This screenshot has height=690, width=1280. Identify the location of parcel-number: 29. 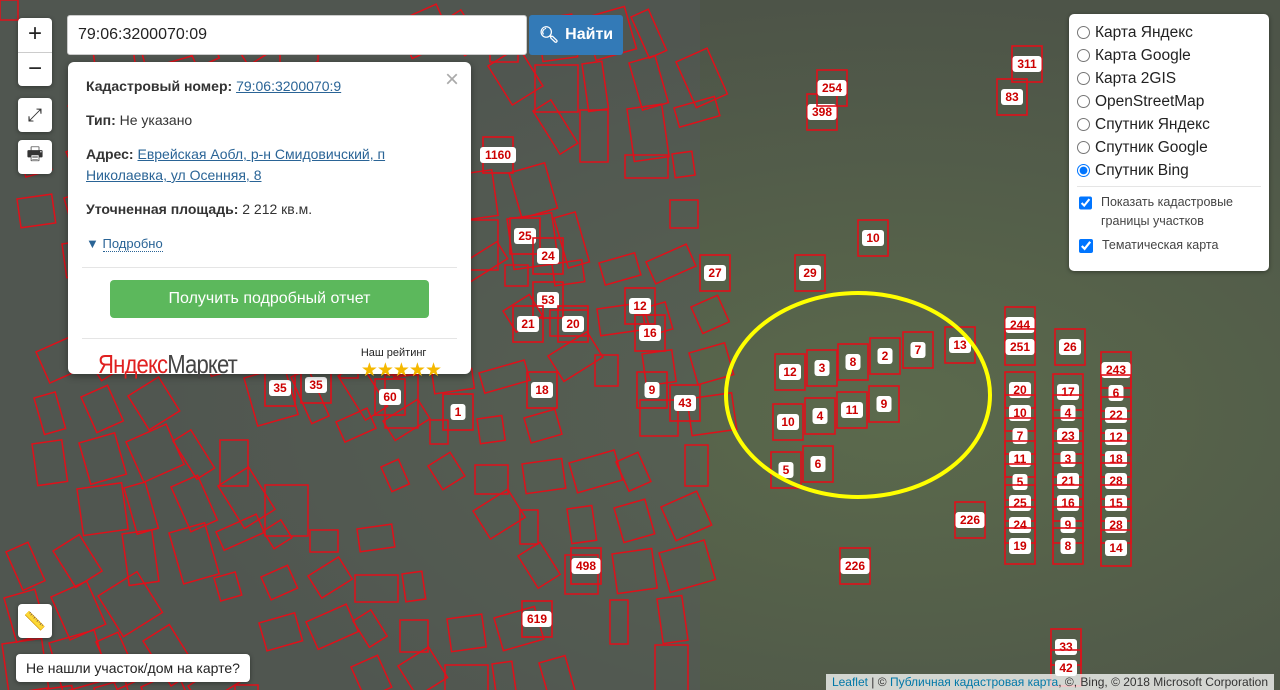
(810, 273).